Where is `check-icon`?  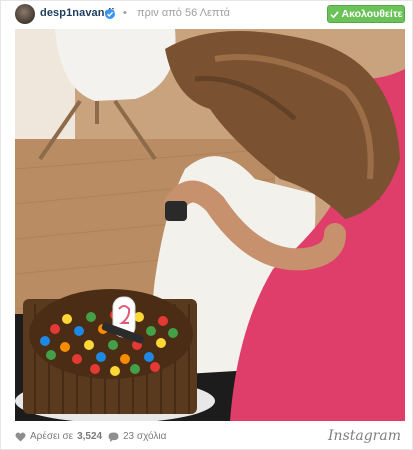
check-icon is located at coordinates (334, 14).